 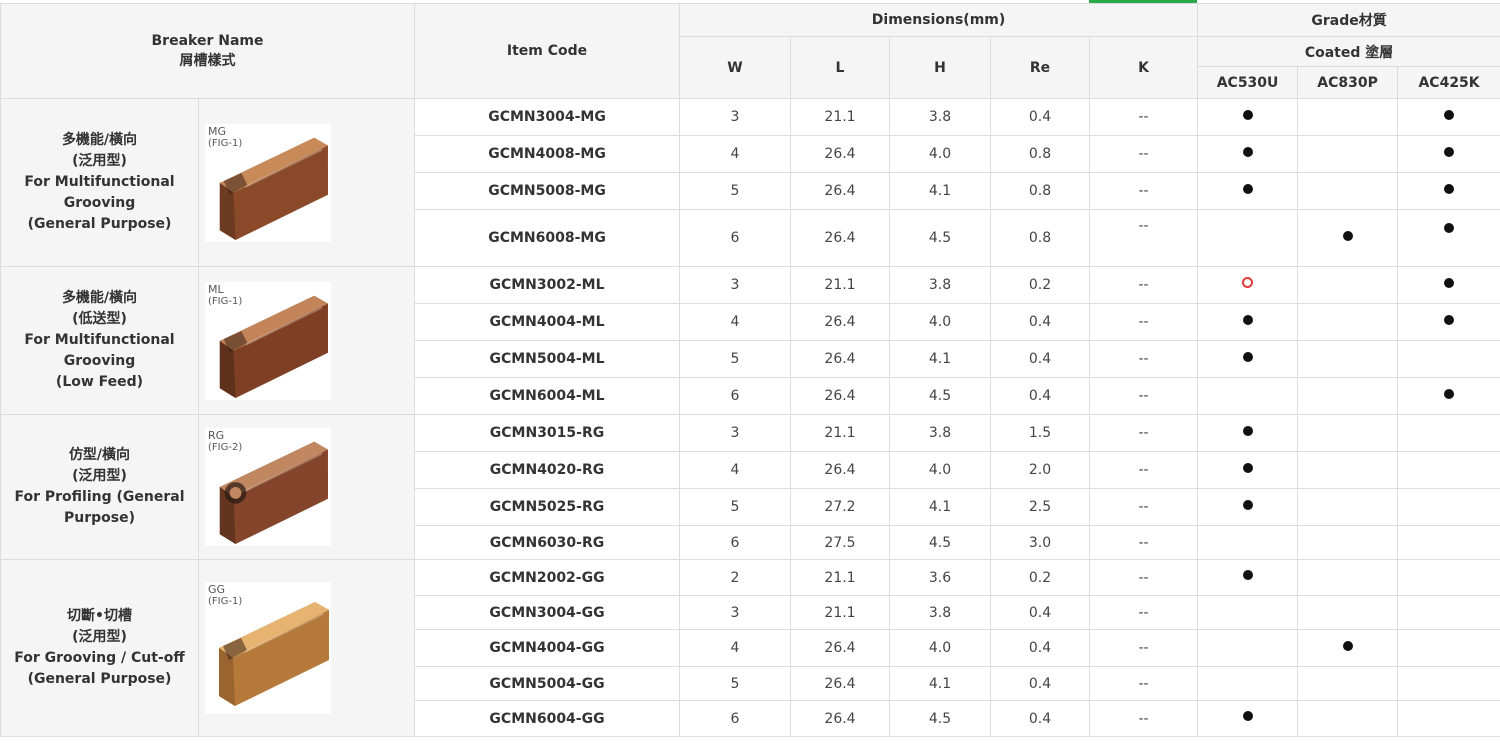 I want to click on dimension-h: 4.0, so click(x=940, y=470).